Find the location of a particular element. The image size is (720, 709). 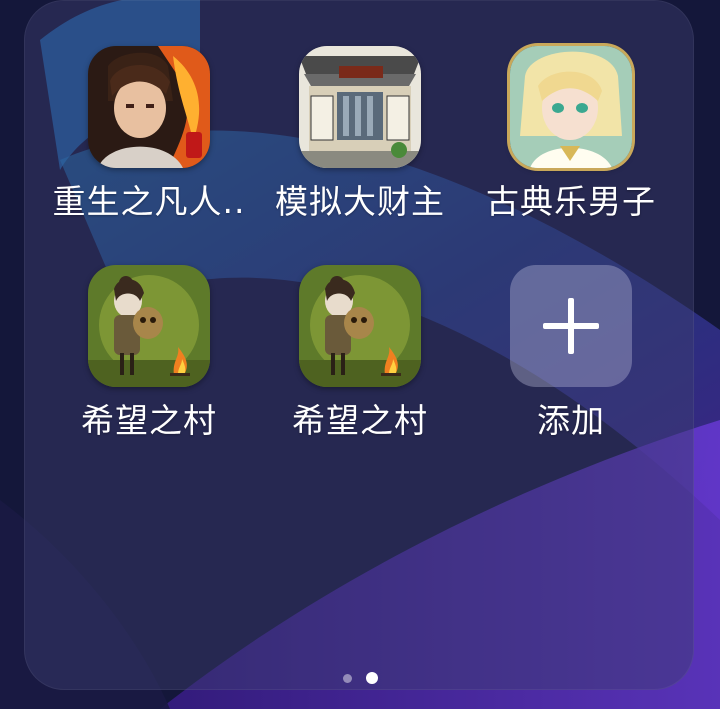

app-label: 添加 is located at coordinates (571, 420).